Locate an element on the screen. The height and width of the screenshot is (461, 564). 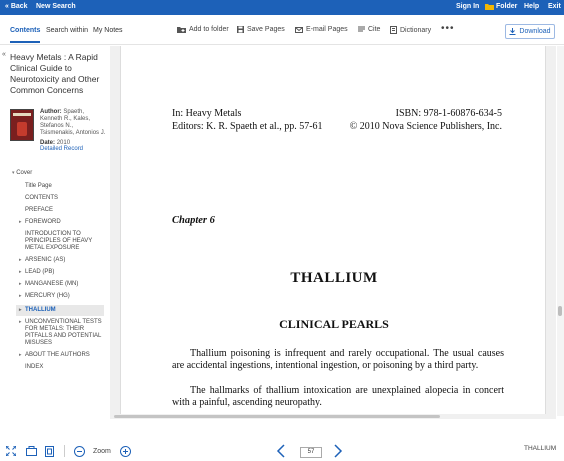
toc-item: ▸ ARSENIC (AS) is located at coordinates (61, 260).